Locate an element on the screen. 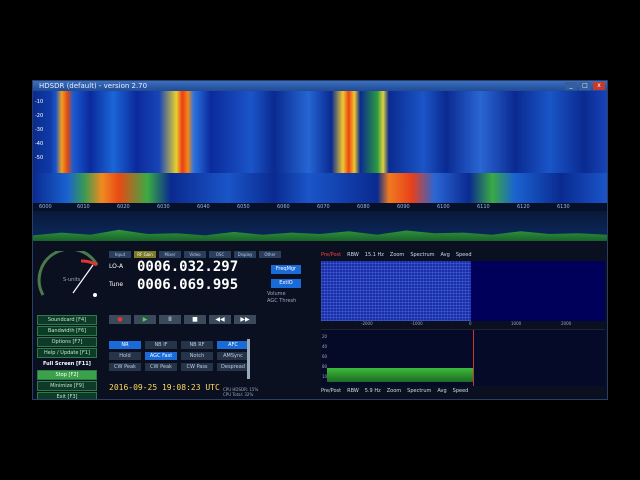 Image resolution: width=640 pixels, height=480 pixels. freq-tick: 6130 is located at coordinates (563, 207).